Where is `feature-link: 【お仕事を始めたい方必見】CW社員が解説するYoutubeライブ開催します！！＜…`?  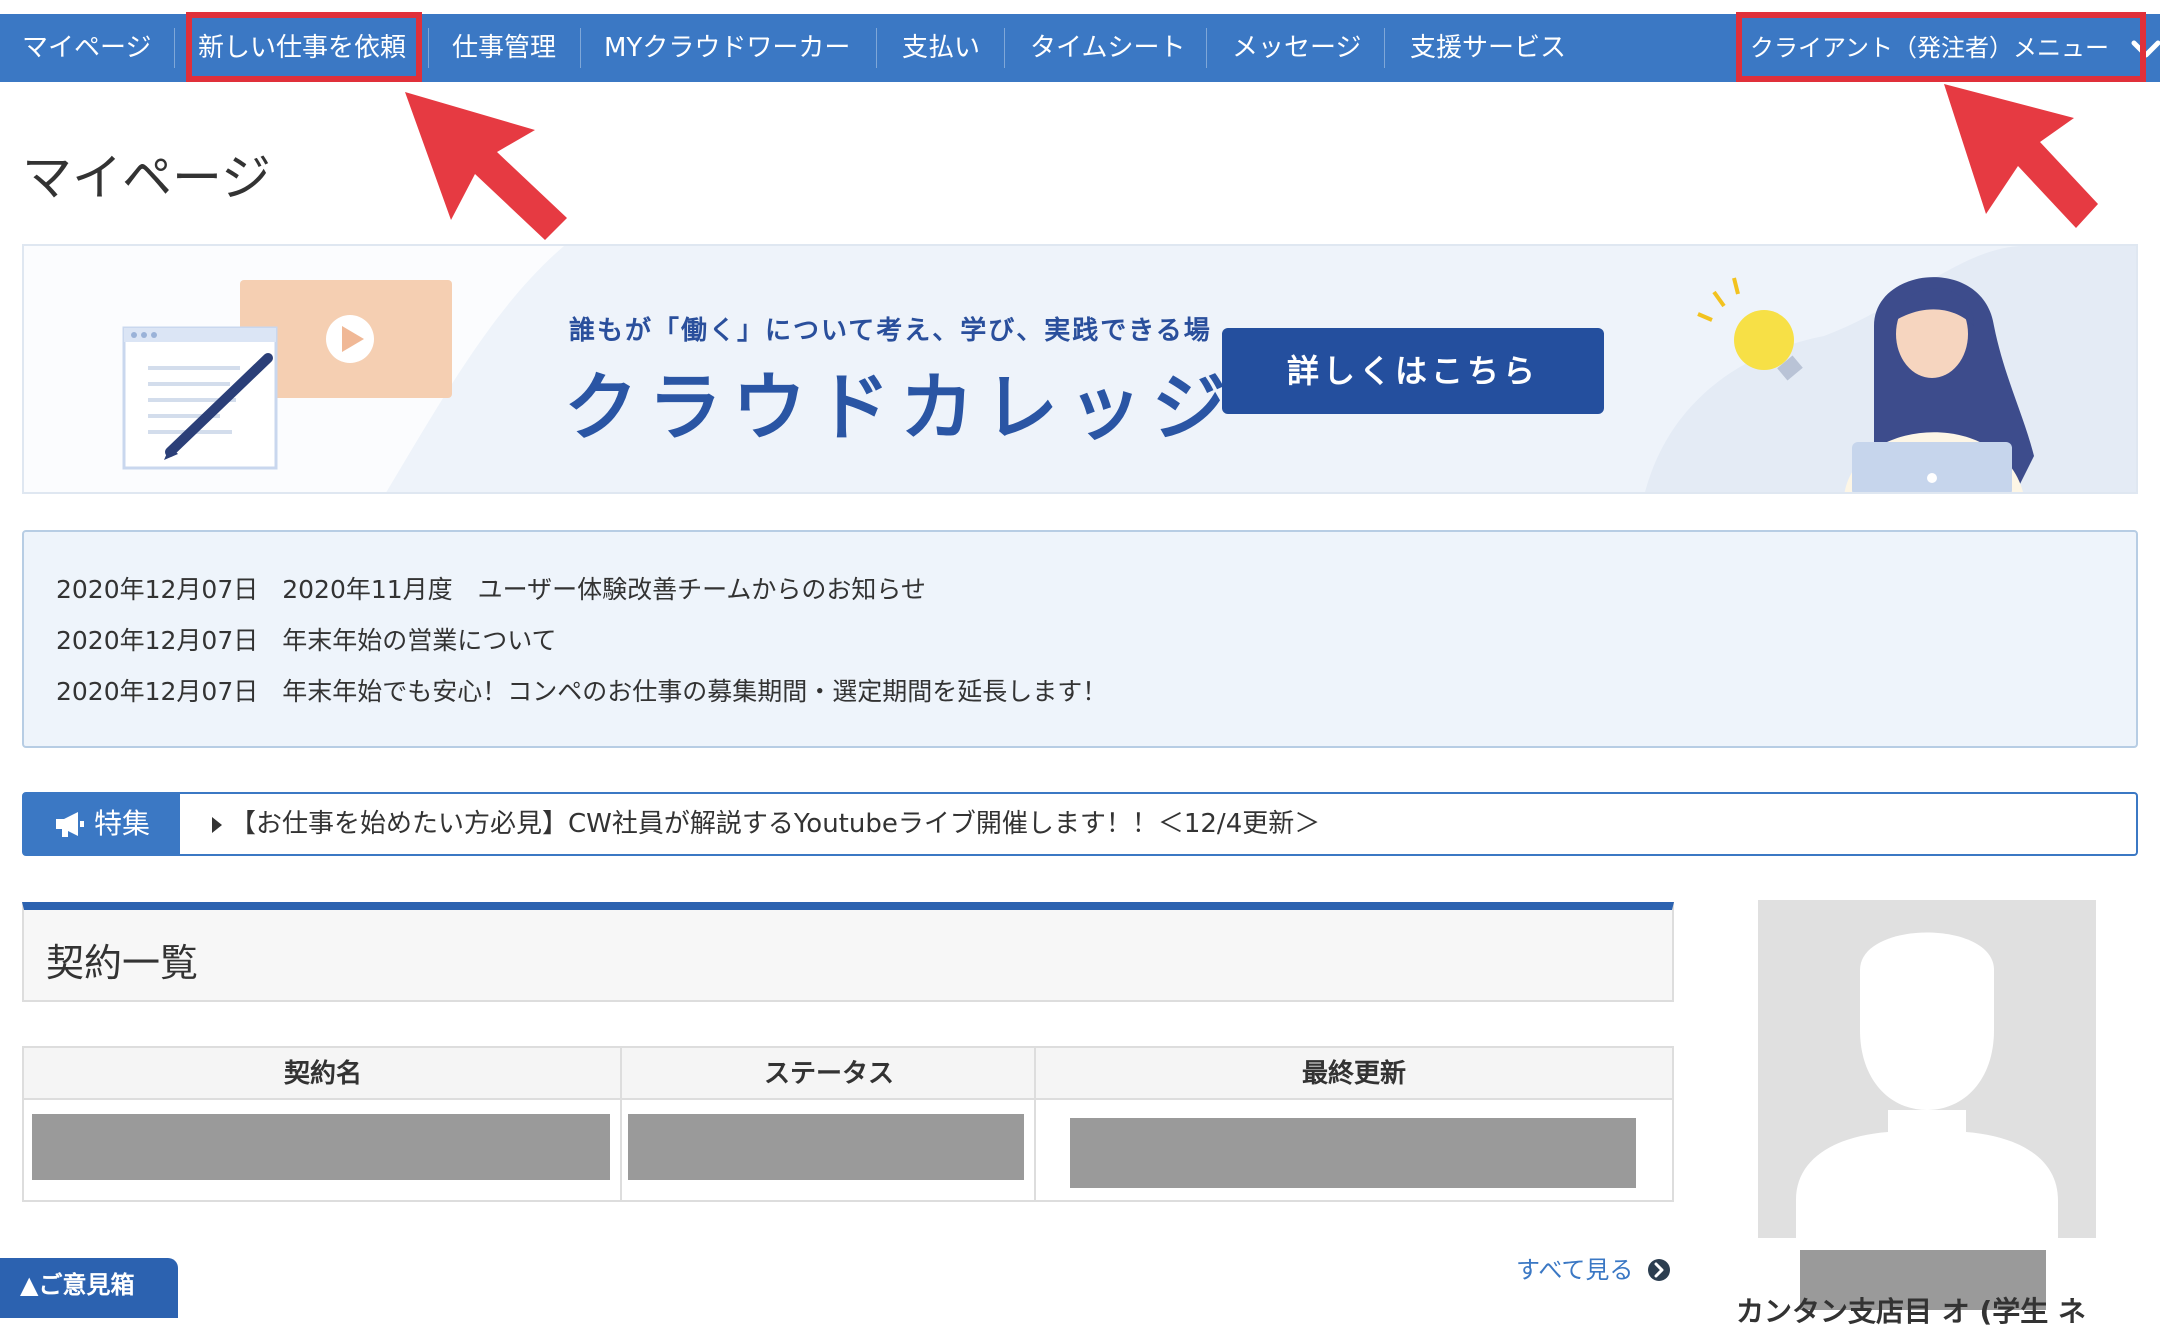
feature-link: 【お仕事を始めたい方必見】CW社員が解説するYoutubeライブ開催します！！＜… is located at coordinates (775, 824).